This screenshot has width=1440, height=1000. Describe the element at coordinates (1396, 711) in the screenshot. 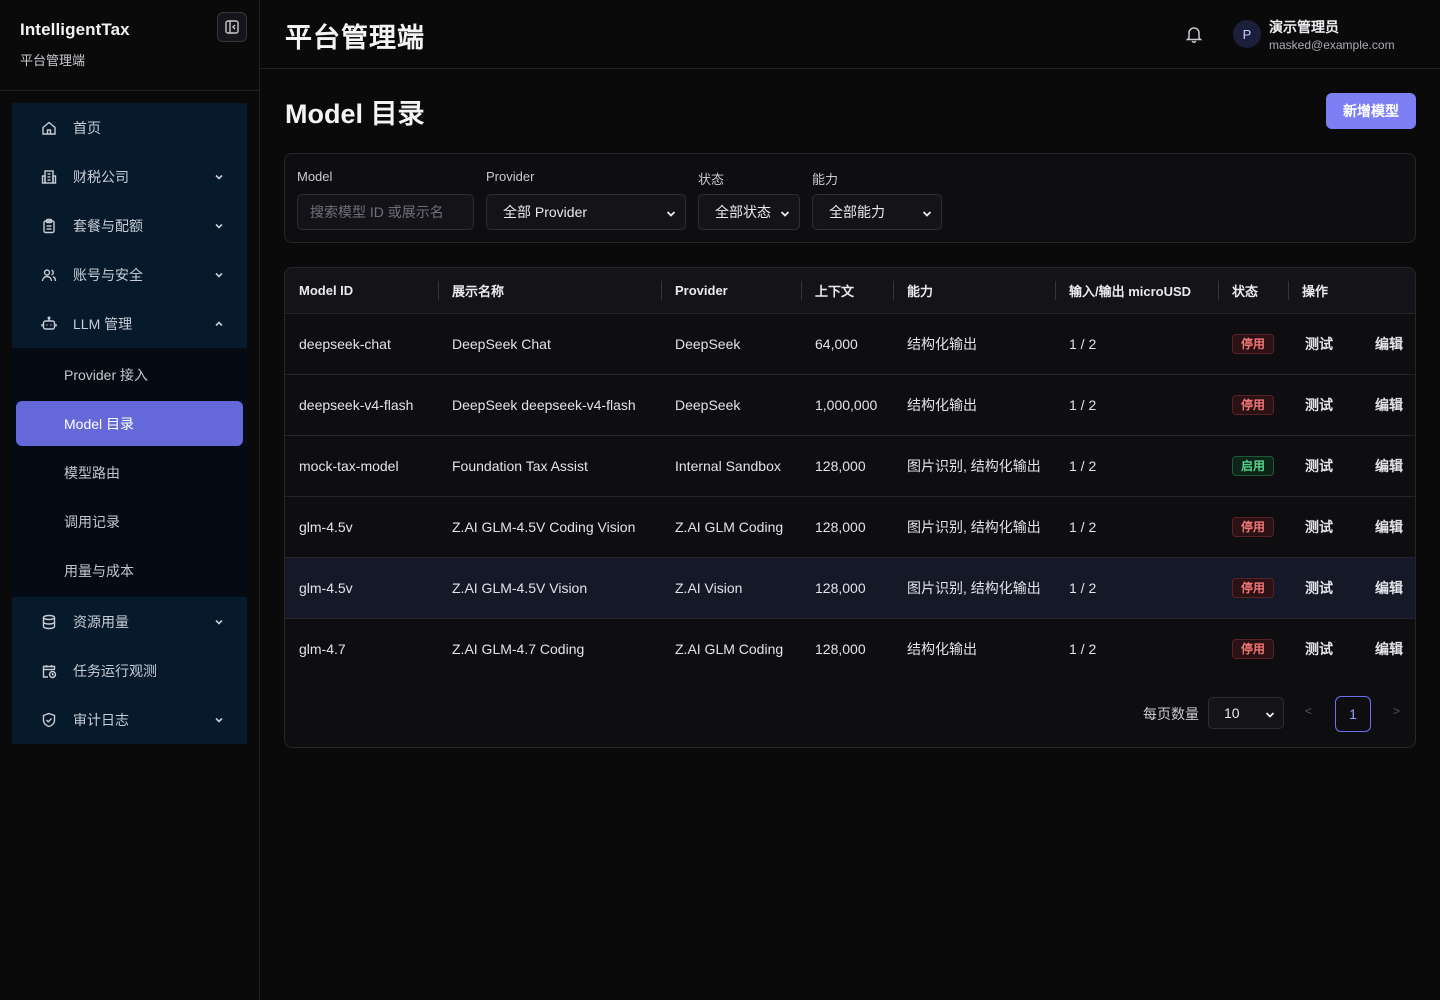

I see `next-page-button: >` at that location.